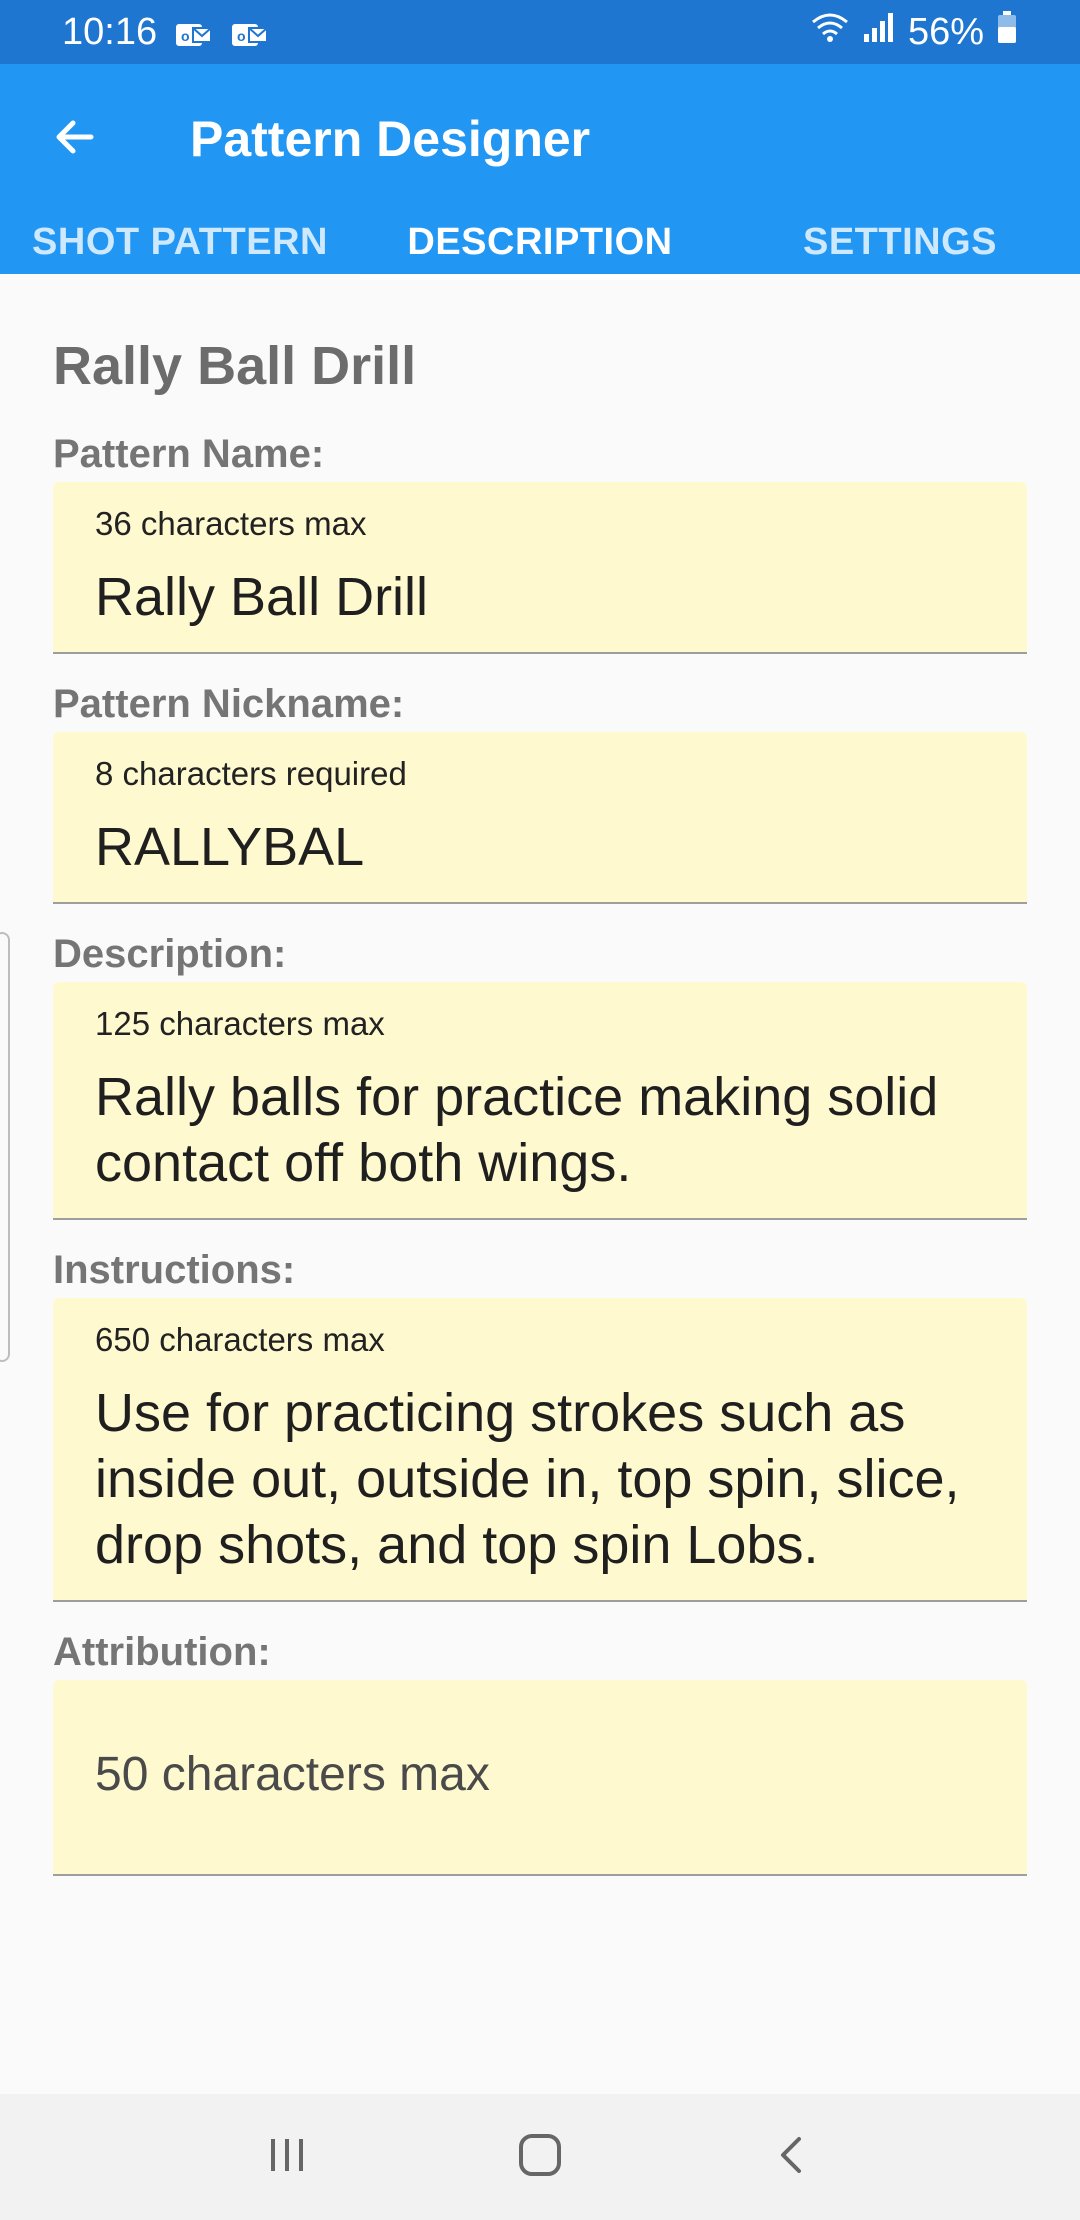 This screenshot has width=1080, height=2220. I want to click on pattern-nickname-value: RALLYBAL, so click(230, 847).